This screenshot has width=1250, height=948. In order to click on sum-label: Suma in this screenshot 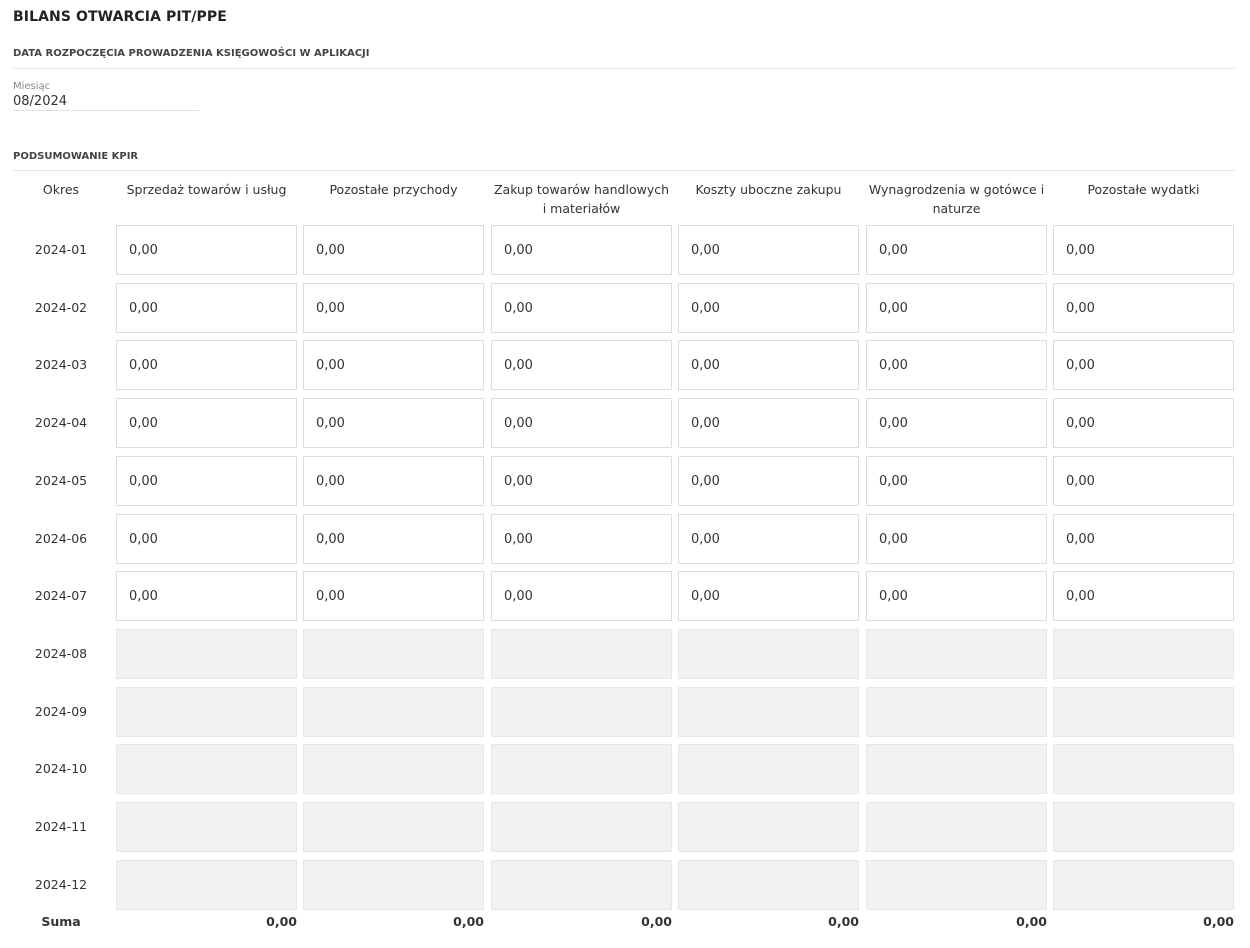, I will do `click(61, 921)`.